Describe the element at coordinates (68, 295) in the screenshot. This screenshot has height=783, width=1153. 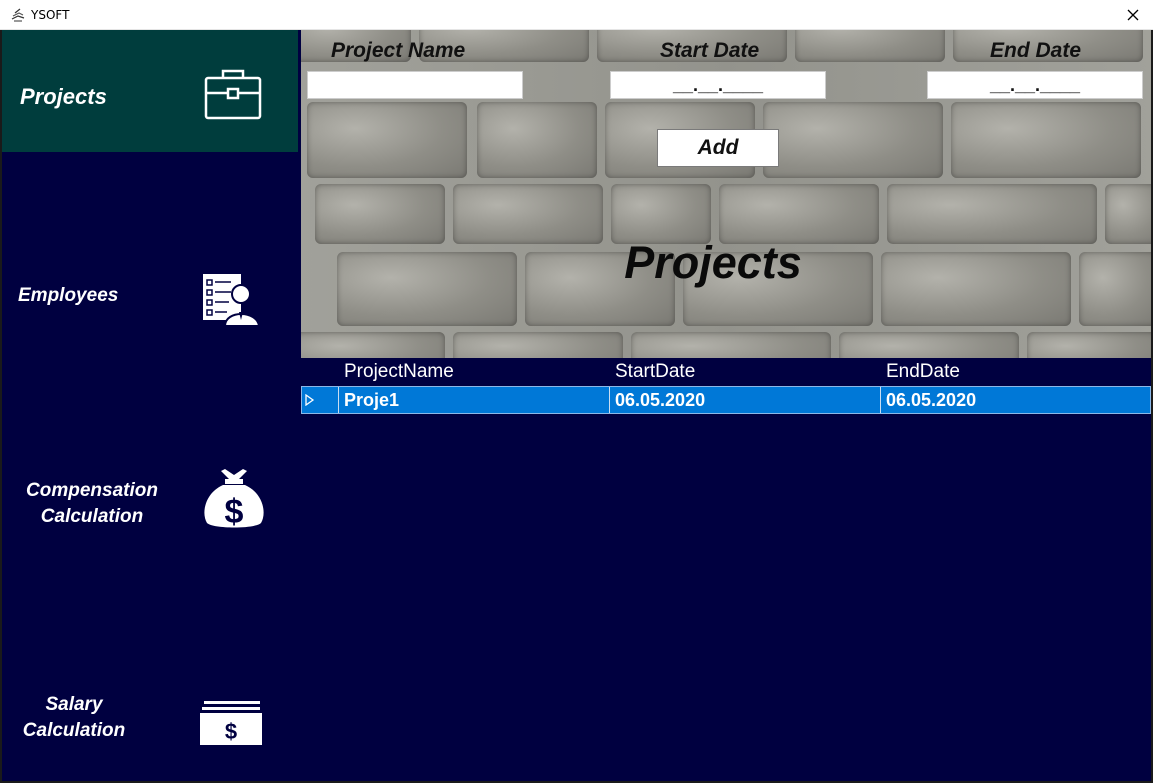
I see `sidebar-item-label: Employees` at that location.